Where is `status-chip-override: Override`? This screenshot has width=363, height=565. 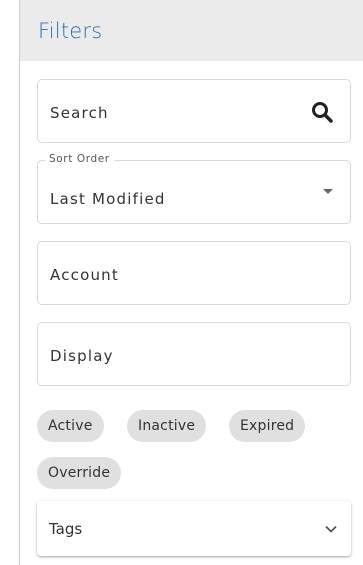
status-chip-override: Override is located at coordinates (79, 473).